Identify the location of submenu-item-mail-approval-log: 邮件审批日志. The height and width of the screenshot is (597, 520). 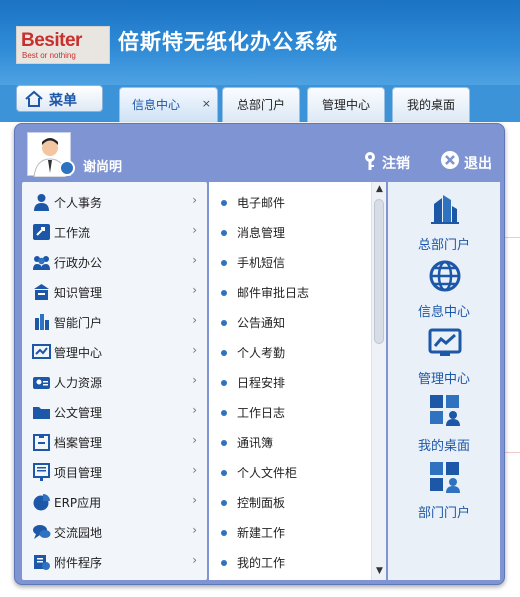
(297, 292).